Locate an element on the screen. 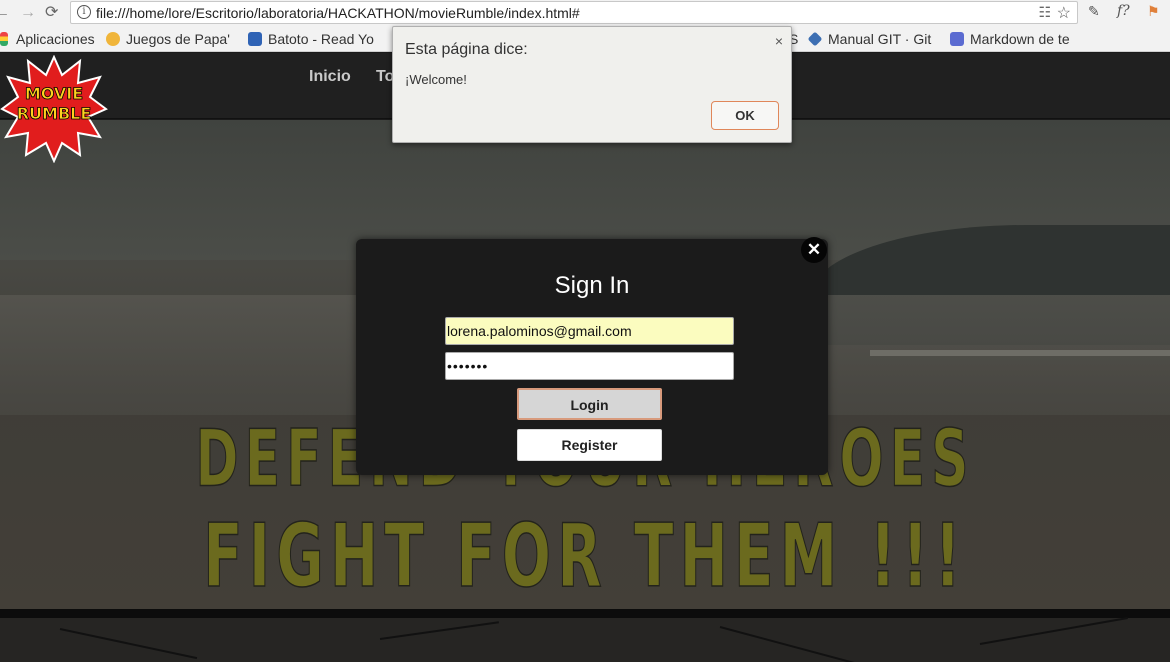  reload-icon: ⟳ is located at coordinates (51, 13).